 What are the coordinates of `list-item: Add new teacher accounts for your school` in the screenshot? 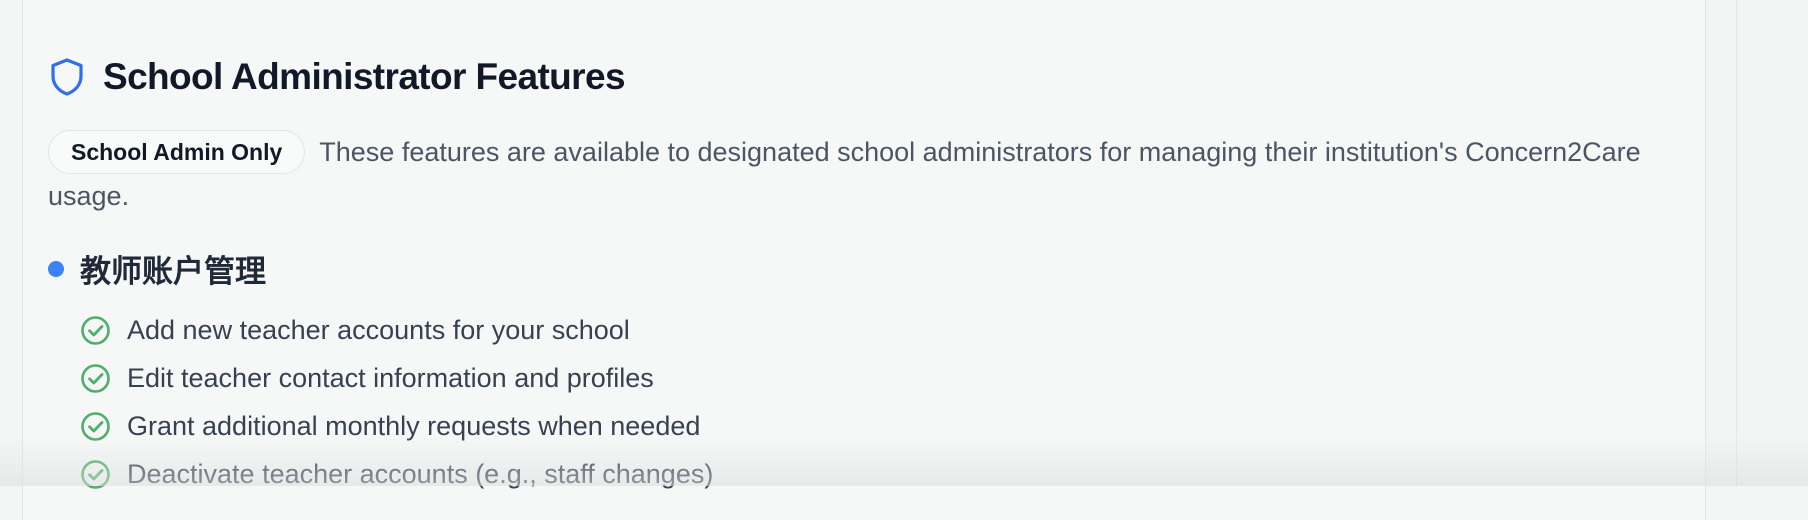 It's located at (396, 330).